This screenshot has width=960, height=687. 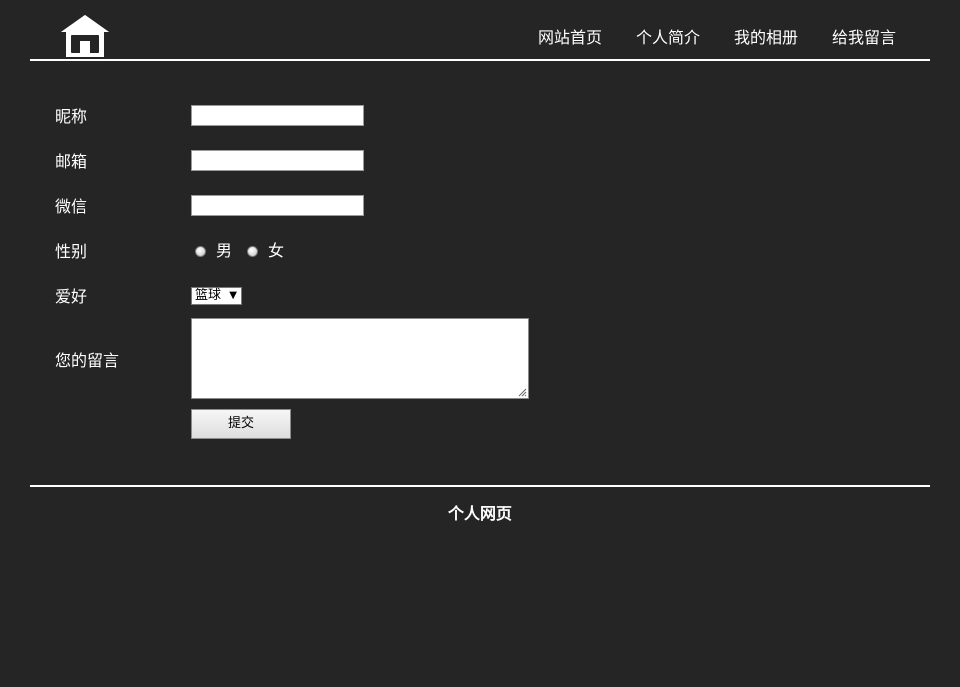 I want to click on header-divider, so click(x=480, y=60).